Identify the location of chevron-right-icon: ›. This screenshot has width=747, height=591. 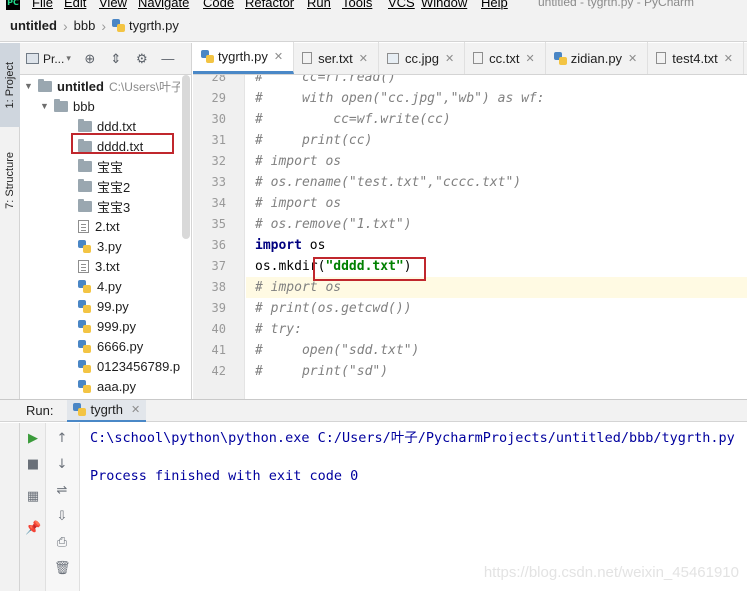
(103, 25).